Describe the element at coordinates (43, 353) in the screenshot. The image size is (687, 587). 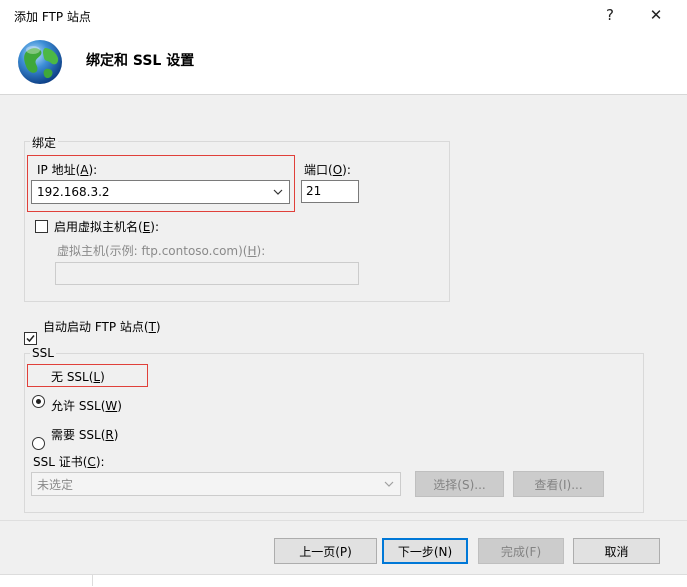
I see `ssl-group-label: SSL` at that location.